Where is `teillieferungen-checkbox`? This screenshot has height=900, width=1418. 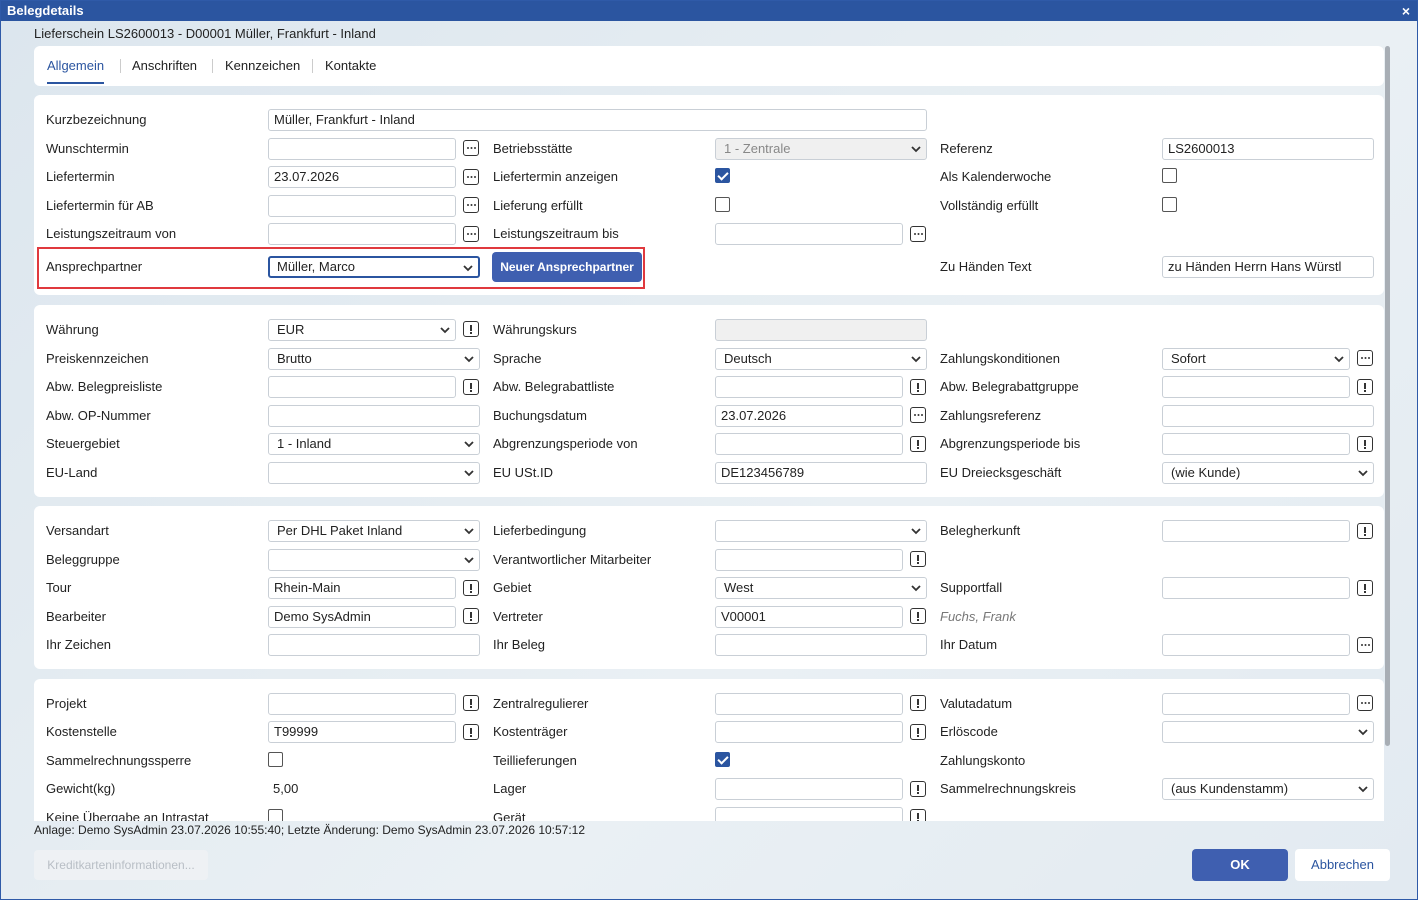
teillieferungen-checkbox is located at coordinates (722, 759).